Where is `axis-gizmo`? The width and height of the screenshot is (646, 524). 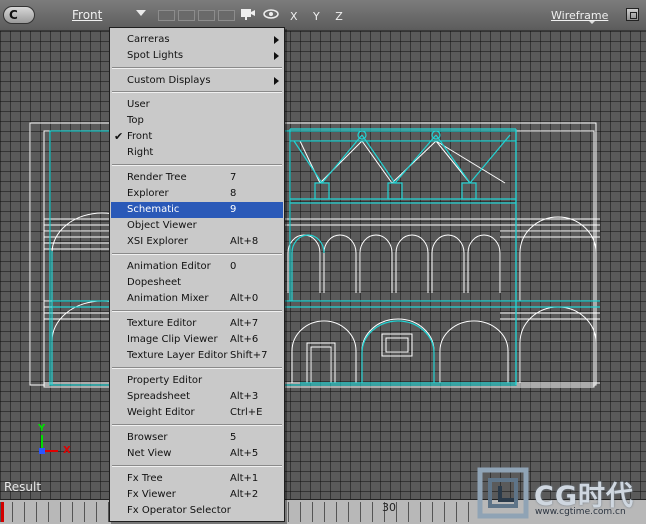 axis-gizmo is located at coordinates (48, 444).